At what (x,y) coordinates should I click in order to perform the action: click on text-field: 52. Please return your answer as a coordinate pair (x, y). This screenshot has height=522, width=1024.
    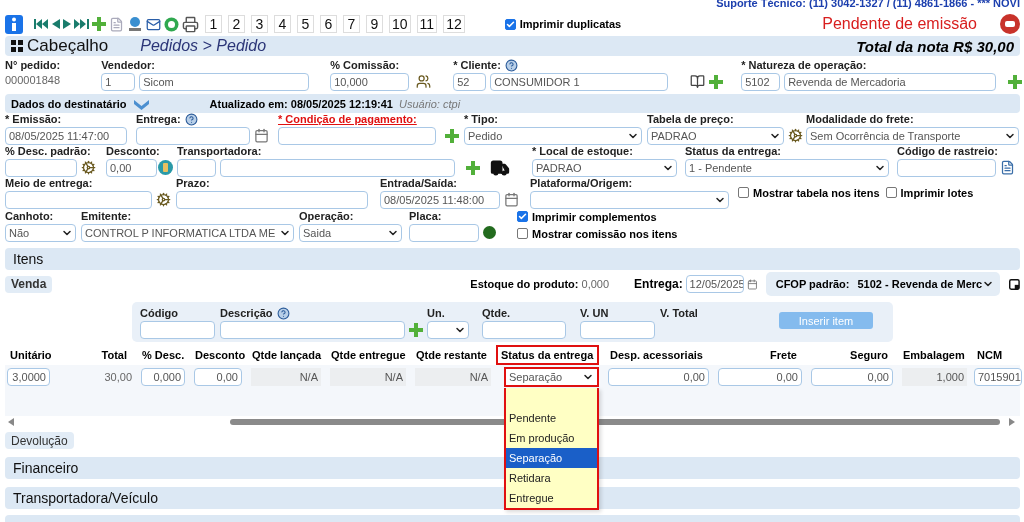
    Looking at the image, I should click on (470, 81).